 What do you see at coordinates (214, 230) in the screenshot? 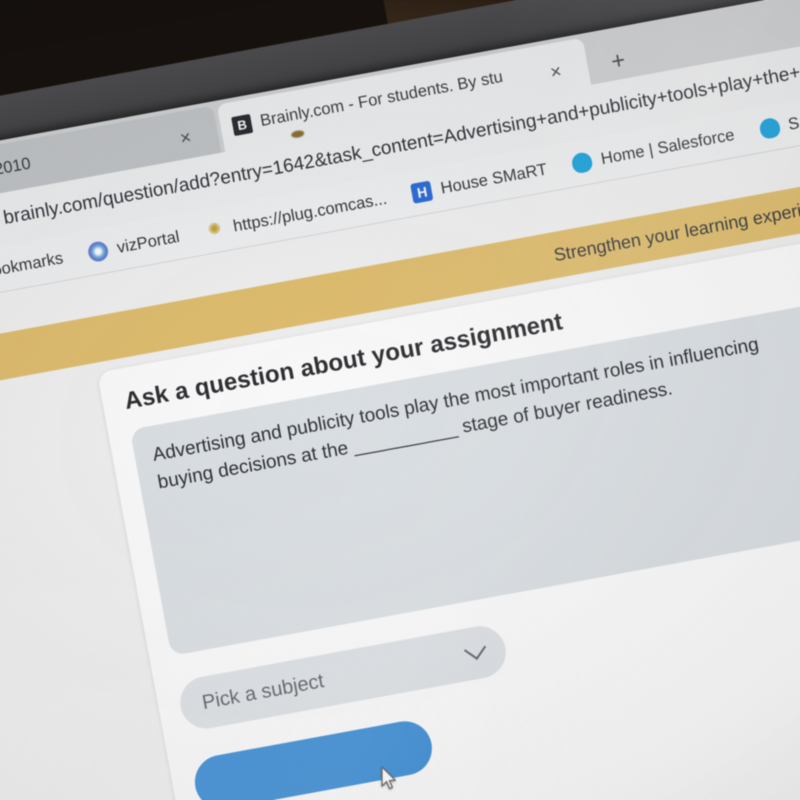
I see `plug-icon: ✺` at bounding box center [214, 230].